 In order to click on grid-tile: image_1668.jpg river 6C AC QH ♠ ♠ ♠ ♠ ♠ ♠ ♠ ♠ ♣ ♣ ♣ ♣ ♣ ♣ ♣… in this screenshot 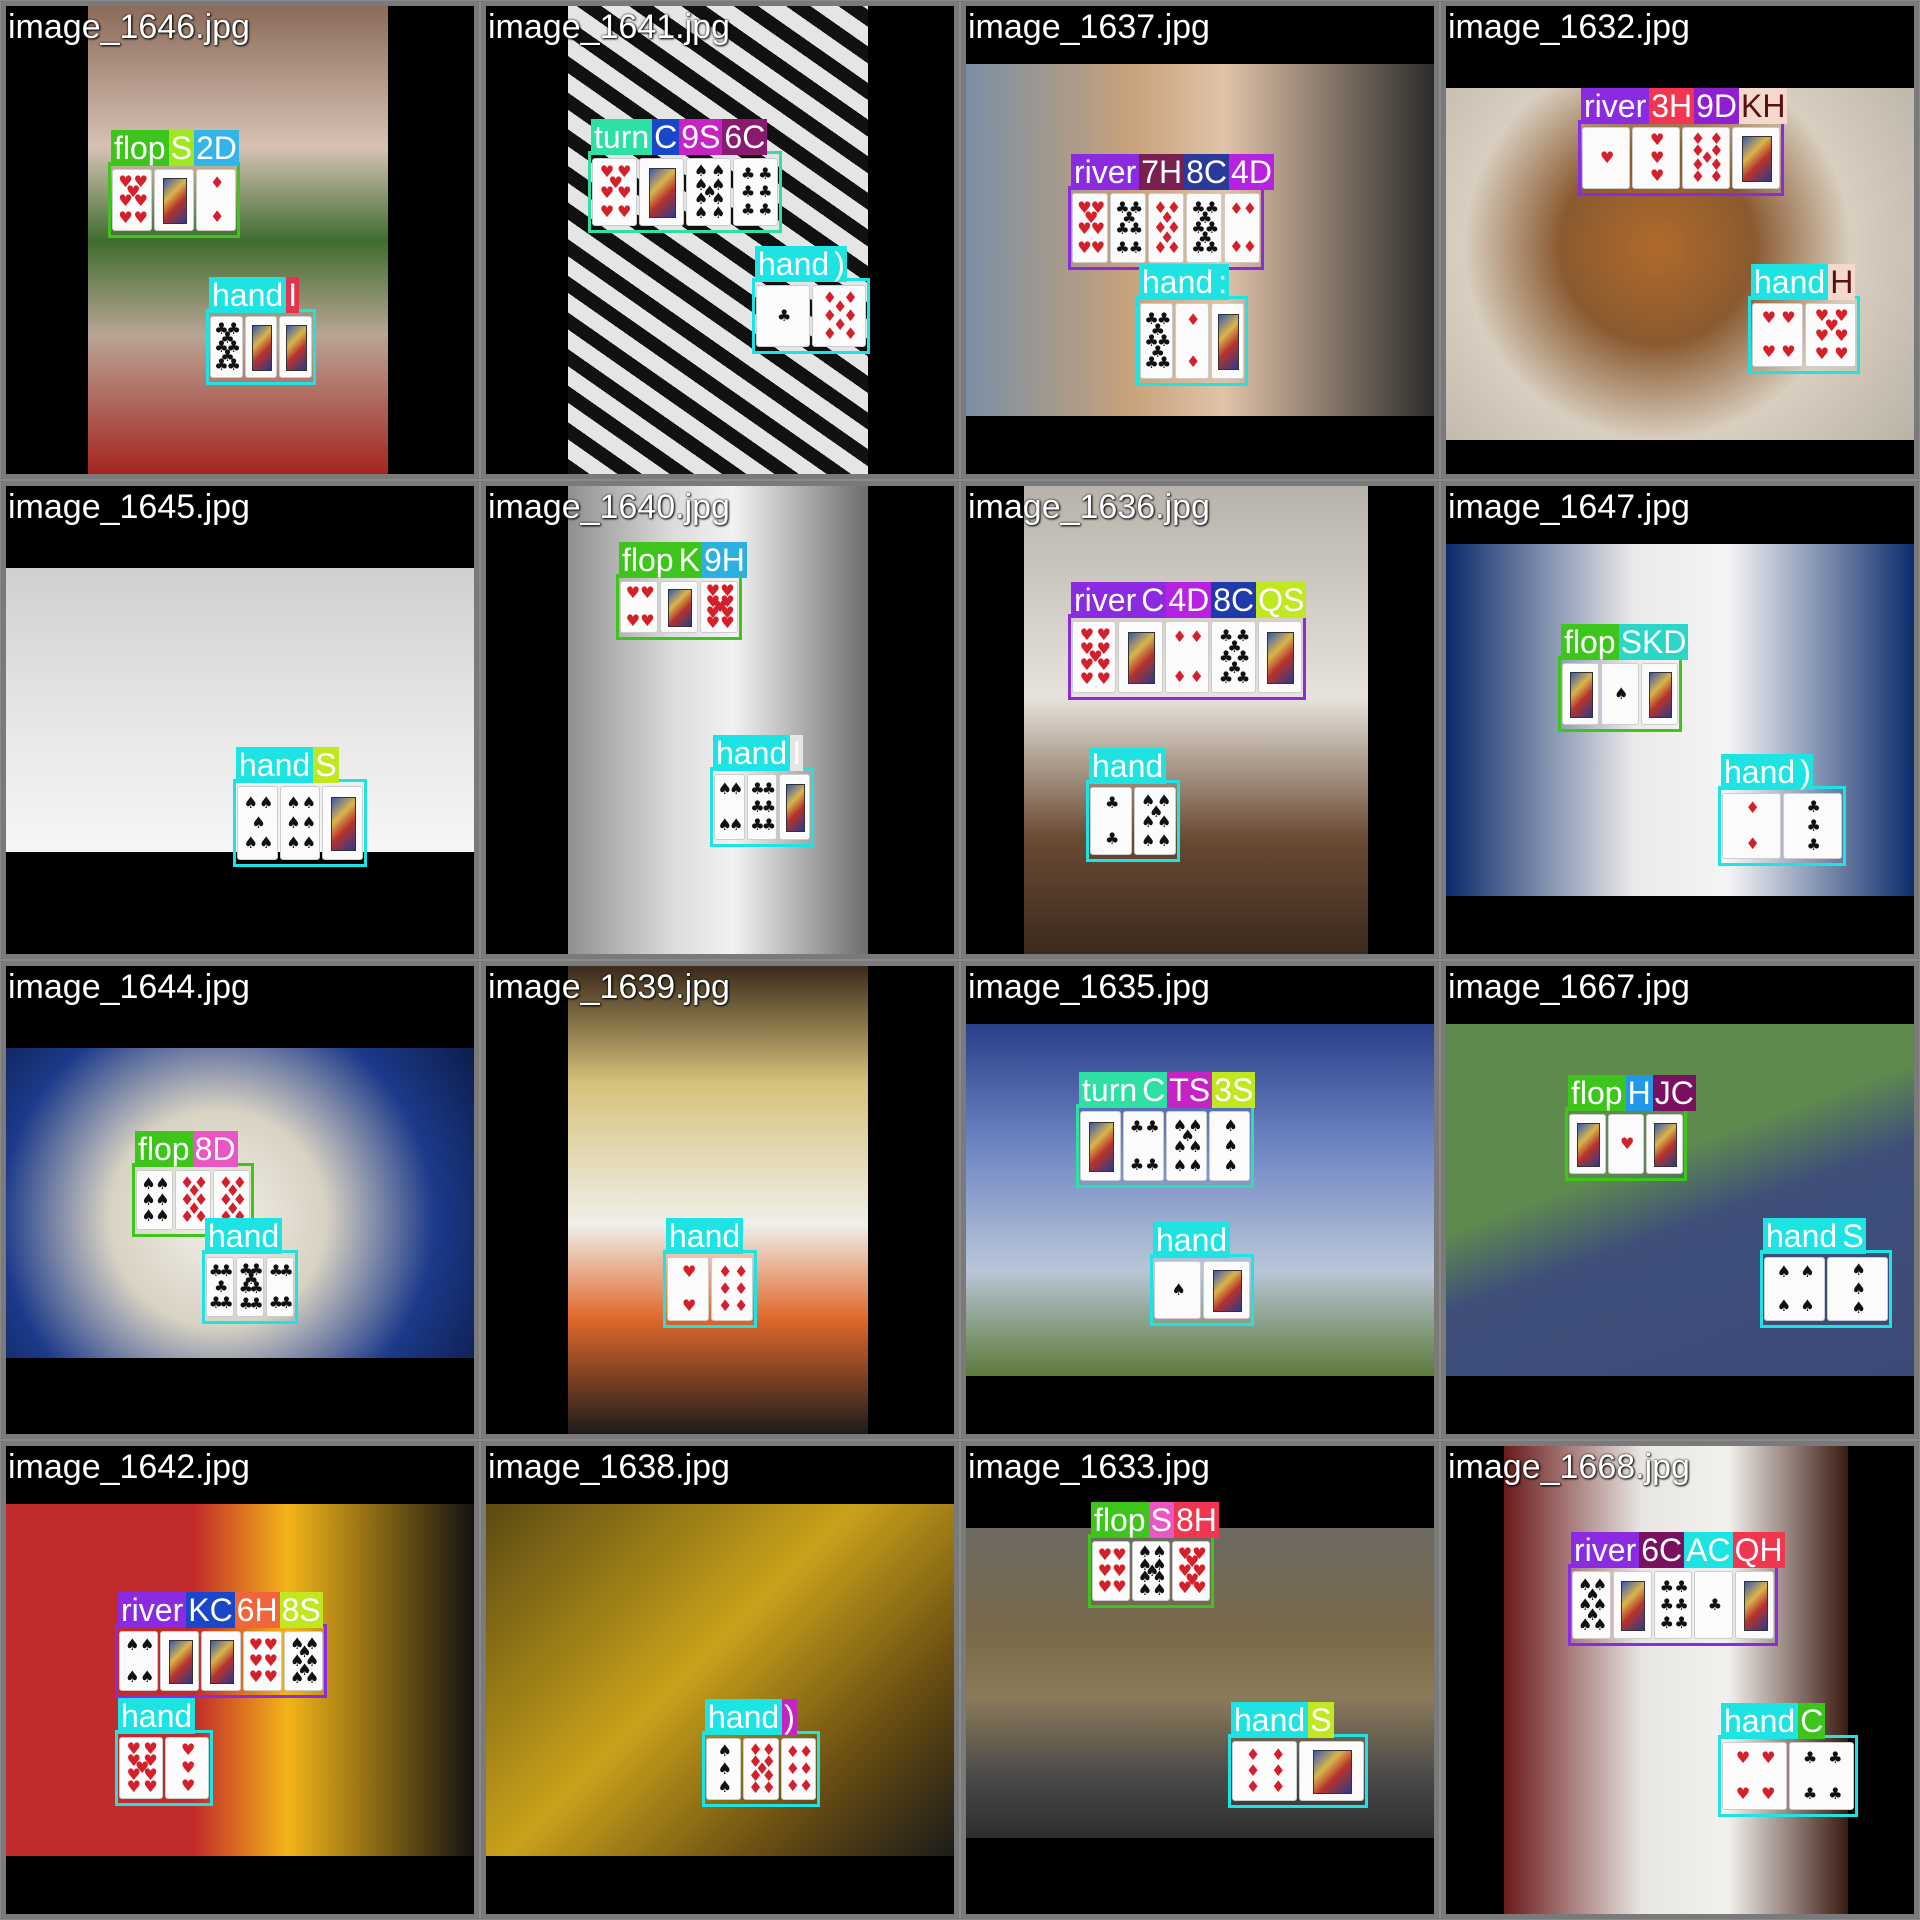, I will do `click(1680, 1680)`.